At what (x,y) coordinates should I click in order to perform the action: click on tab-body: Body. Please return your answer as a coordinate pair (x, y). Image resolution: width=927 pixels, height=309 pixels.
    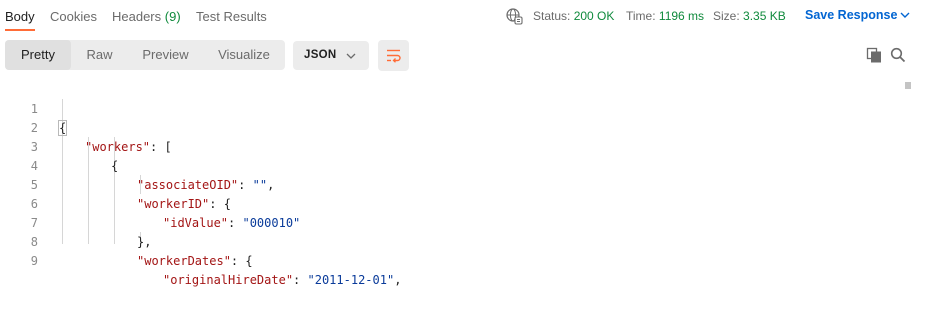
    Looking at the image, I should click on (20, 16).